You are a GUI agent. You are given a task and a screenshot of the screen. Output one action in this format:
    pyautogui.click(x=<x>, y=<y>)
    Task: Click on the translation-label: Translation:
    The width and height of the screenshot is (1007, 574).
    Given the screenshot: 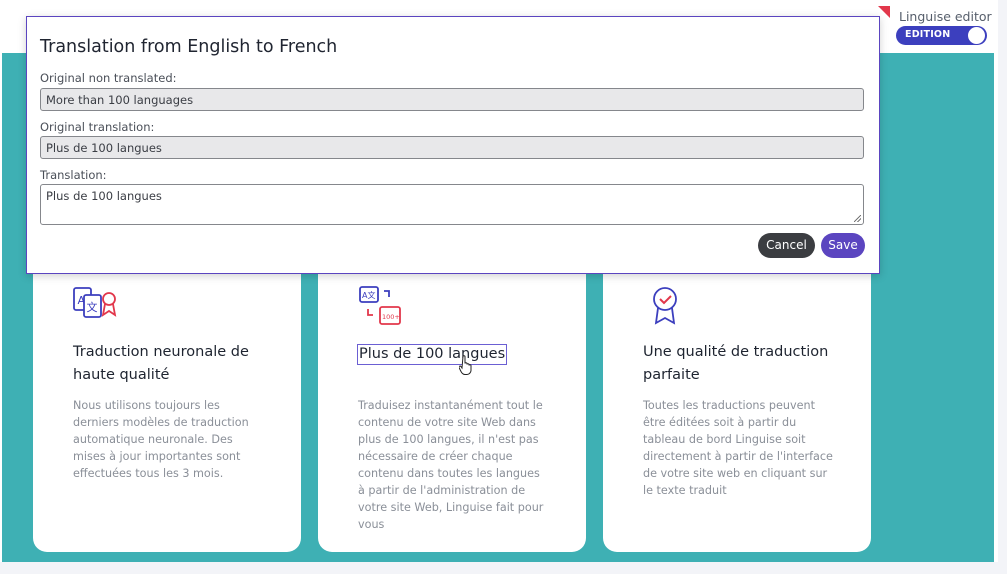 What is the action you would take?
    pyautogui.click(x=73, y=175)
    